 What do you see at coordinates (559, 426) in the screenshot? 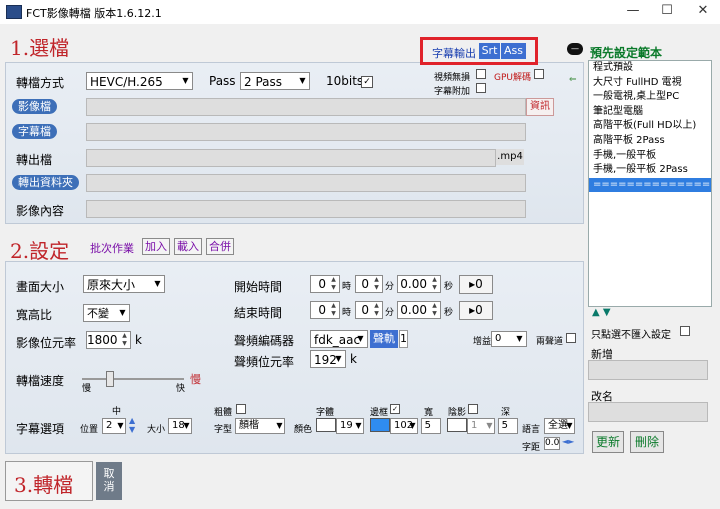
I see `lang-select: 全選 ▼` at bounding box center [559, 426].